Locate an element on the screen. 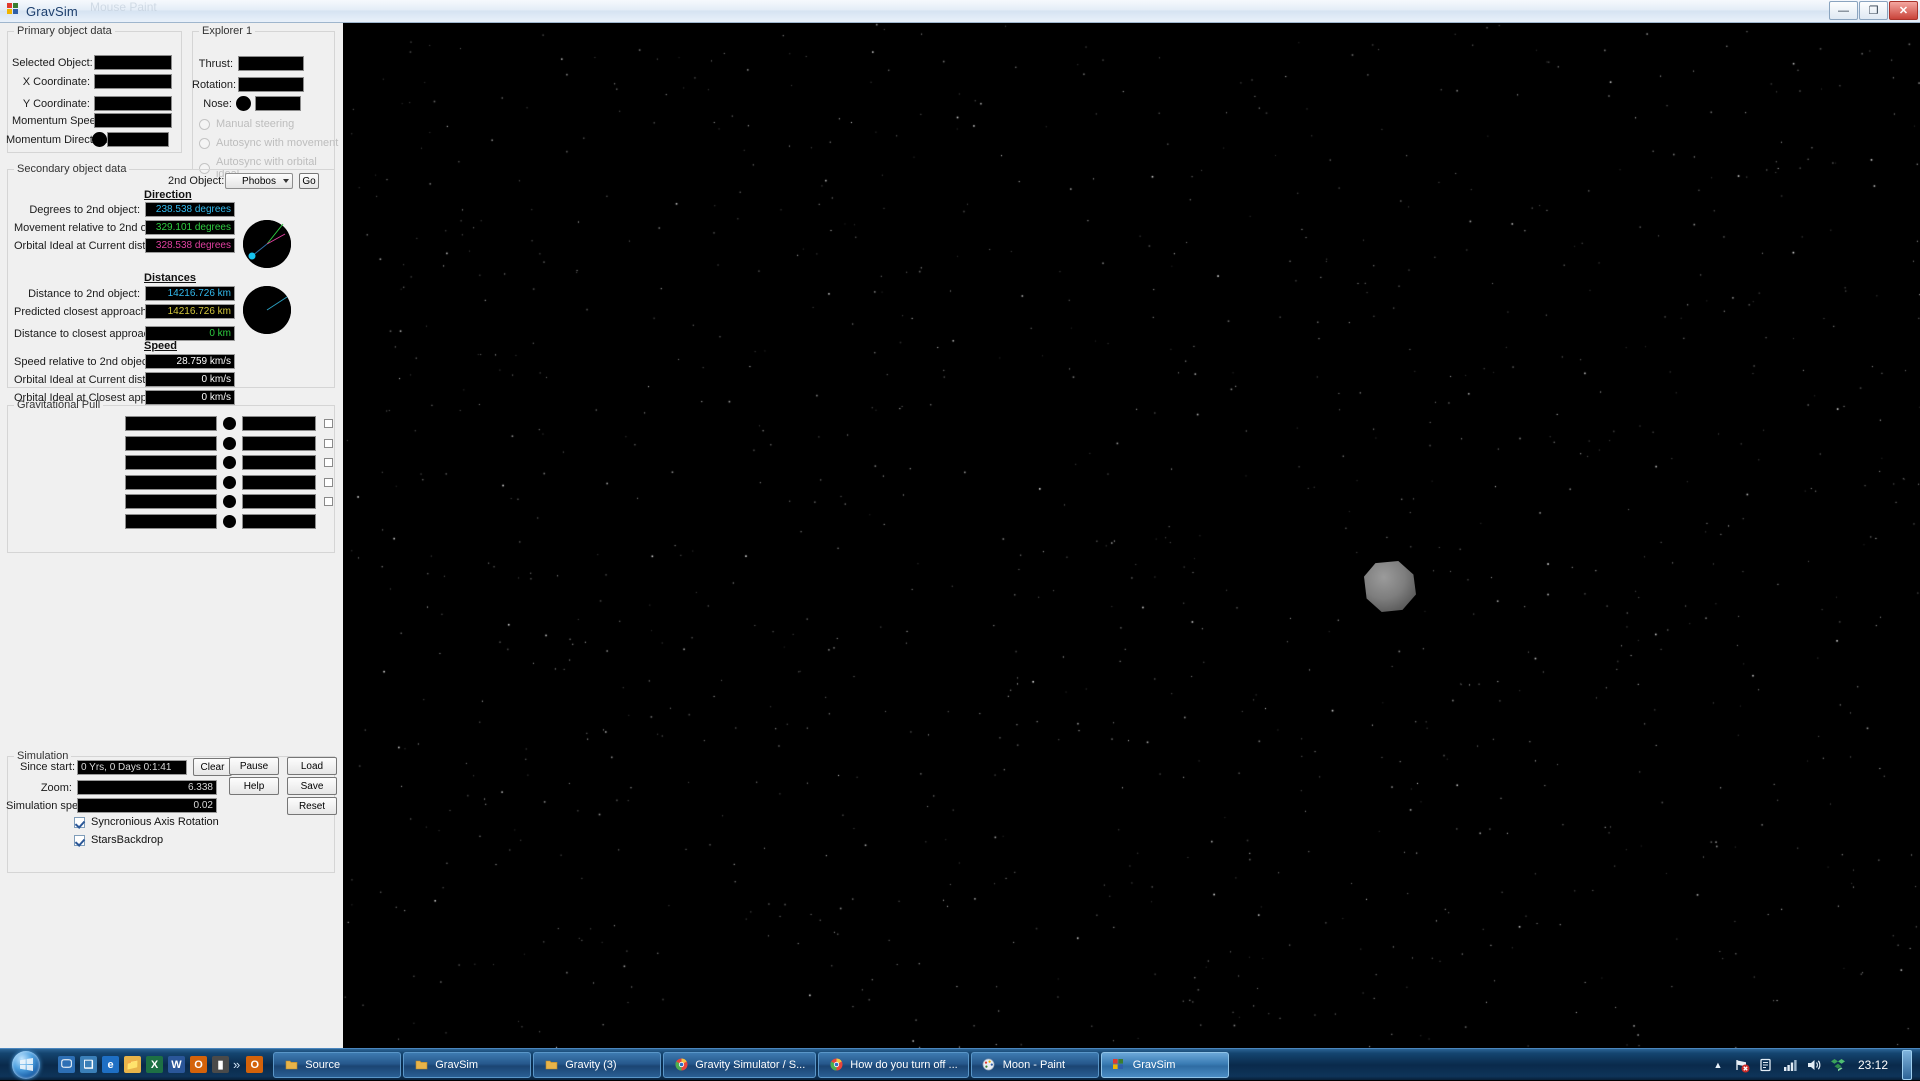 This screenshot has height=1081, width=1920. input-selected-object is located at coordinates (133, 62).